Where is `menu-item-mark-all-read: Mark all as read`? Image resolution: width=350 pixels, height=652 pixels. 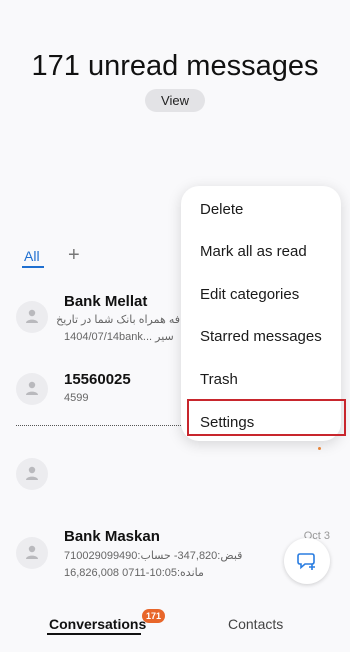
menu-item-mark-all-read: Mark all as read is located at coordinates (253, 251).